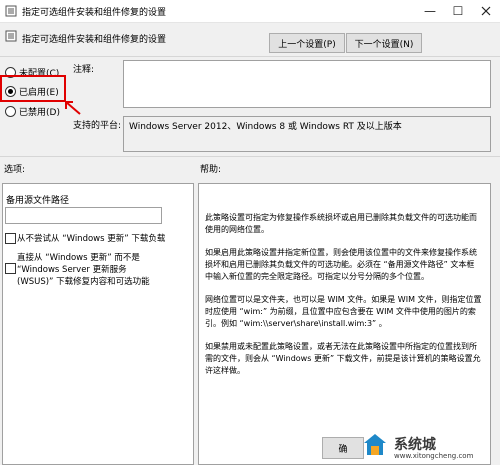  I want to click on alternate-source-path-input, so click(83, 215).